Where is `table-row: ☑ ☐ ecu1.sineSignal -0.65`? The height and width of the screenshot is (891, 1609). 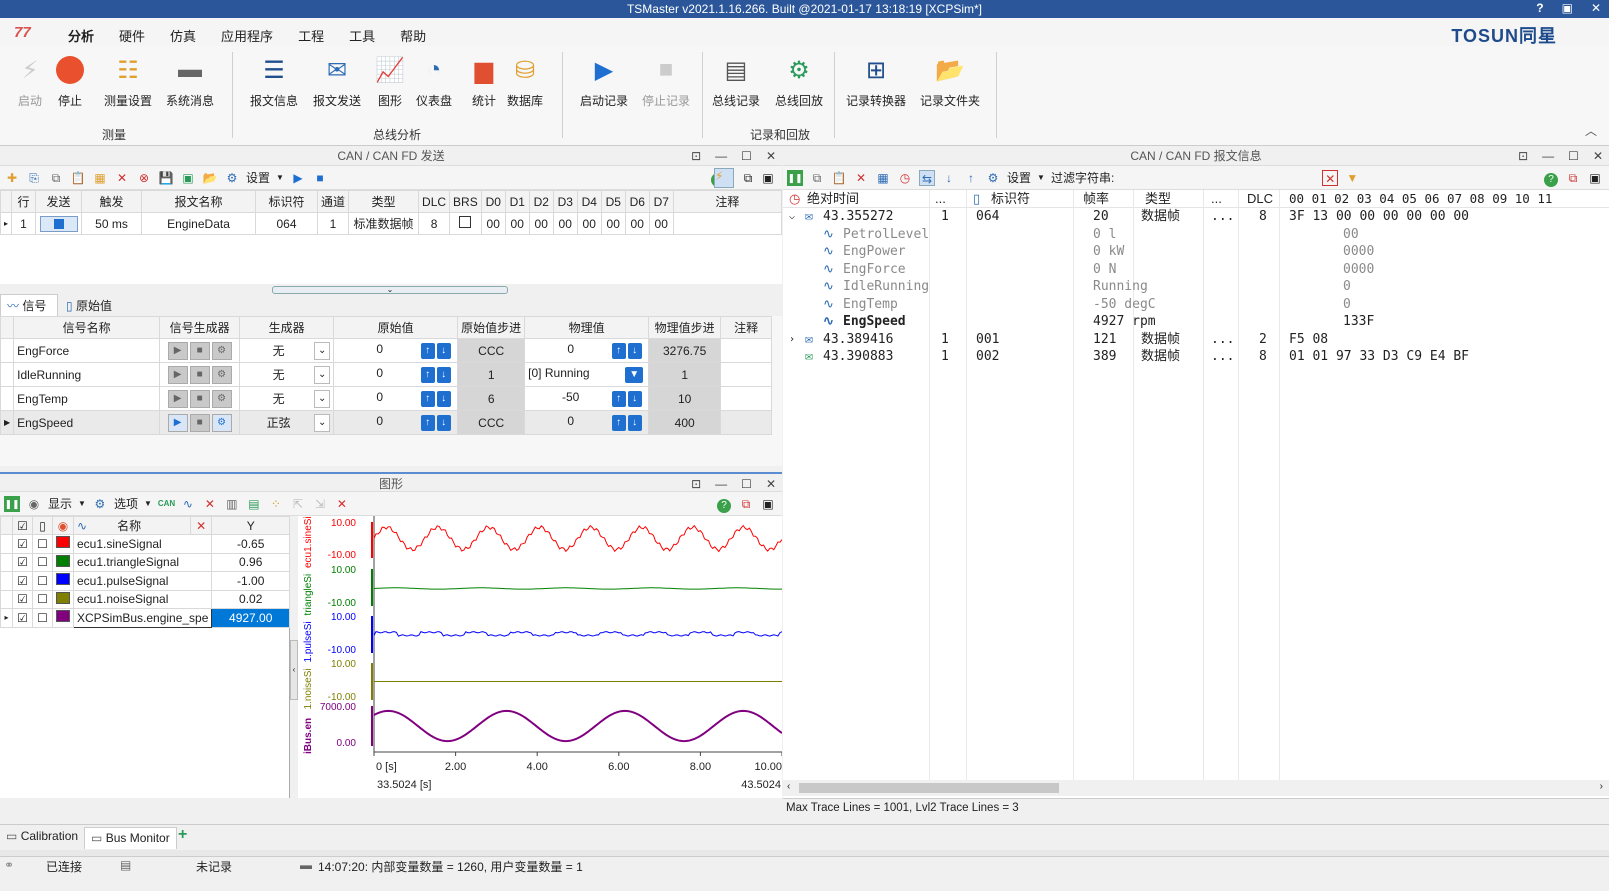
table-row: ☑ ☐ ecu1.sineSignal -0.65 is located at coordinates (145, 544).